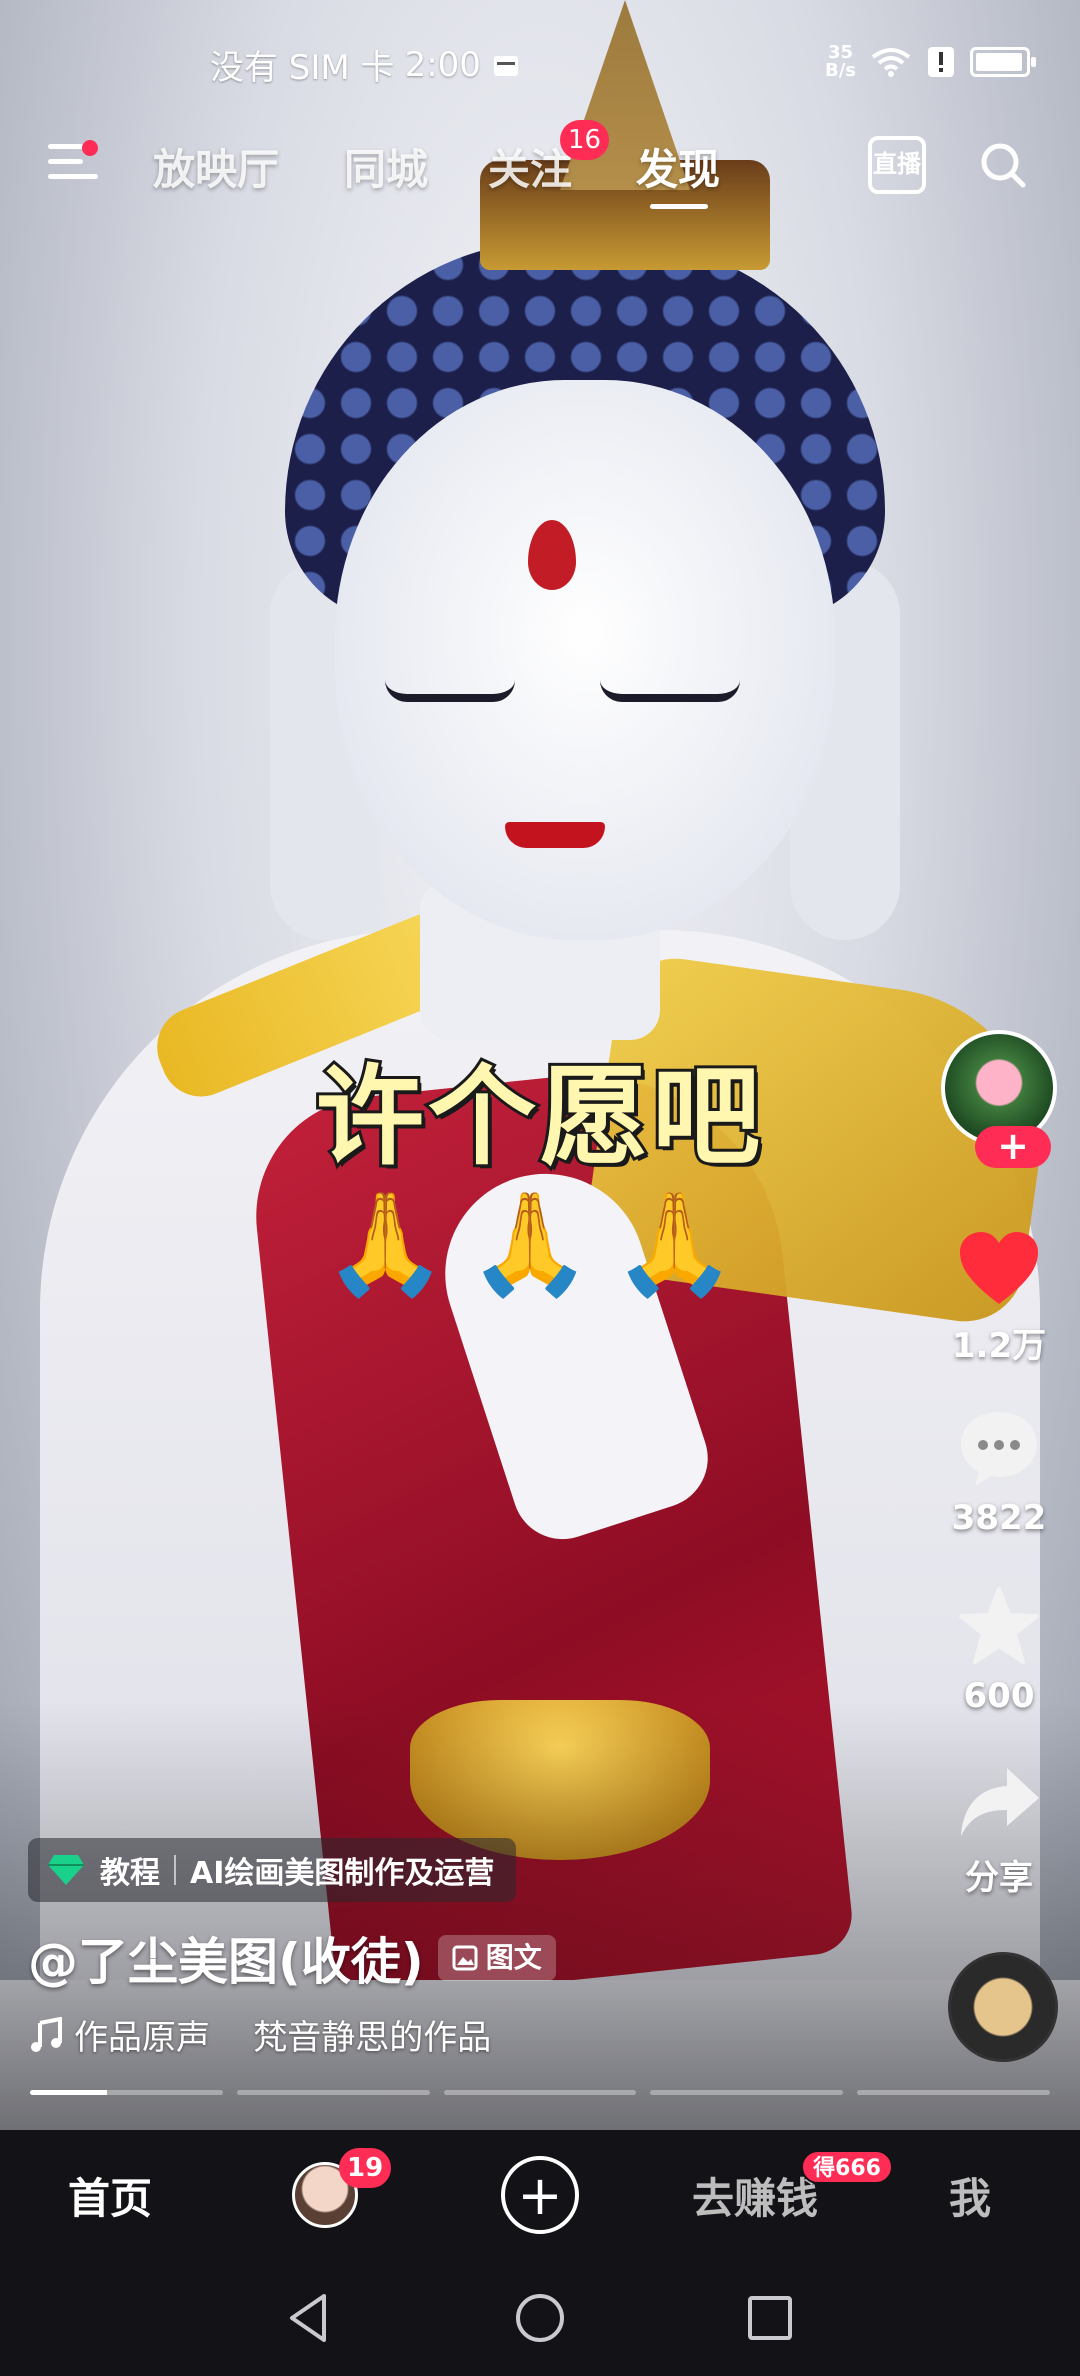  What do you see at coordinates (386, 166) in the screenshot?
I see `tab-local: 同城` at bounding box center [386, 166].